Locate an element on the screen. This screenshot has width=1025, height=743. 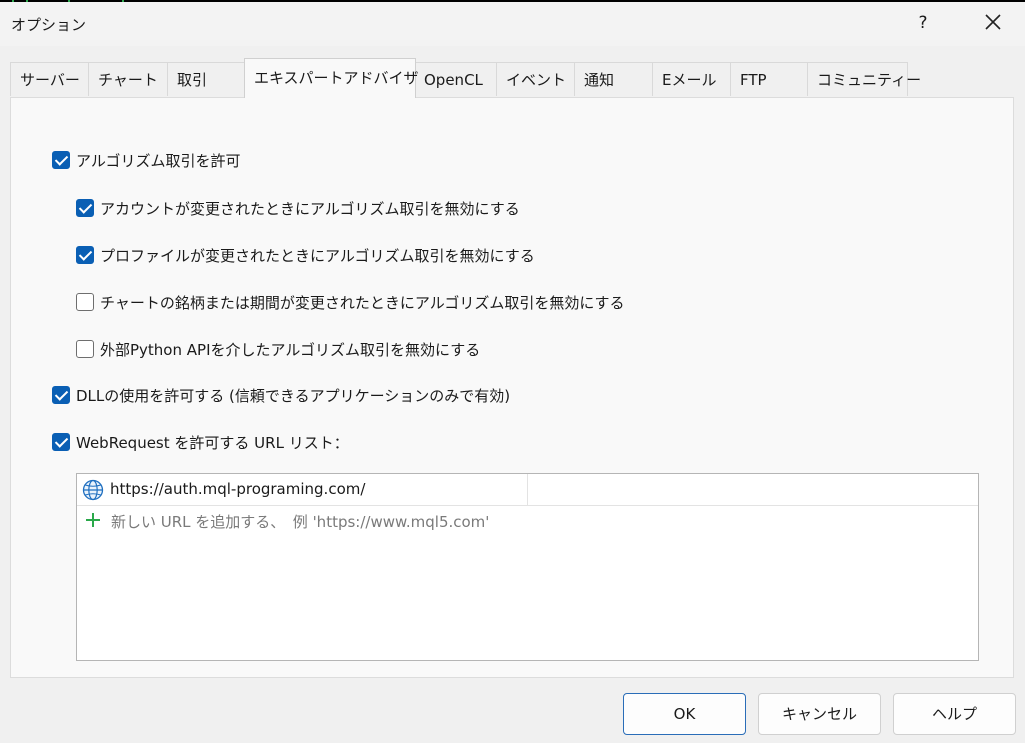
add-url-placeholder: 新しい URL を追加する、 例 'https://www.mql5.com' is located at coordinates (300, 521).